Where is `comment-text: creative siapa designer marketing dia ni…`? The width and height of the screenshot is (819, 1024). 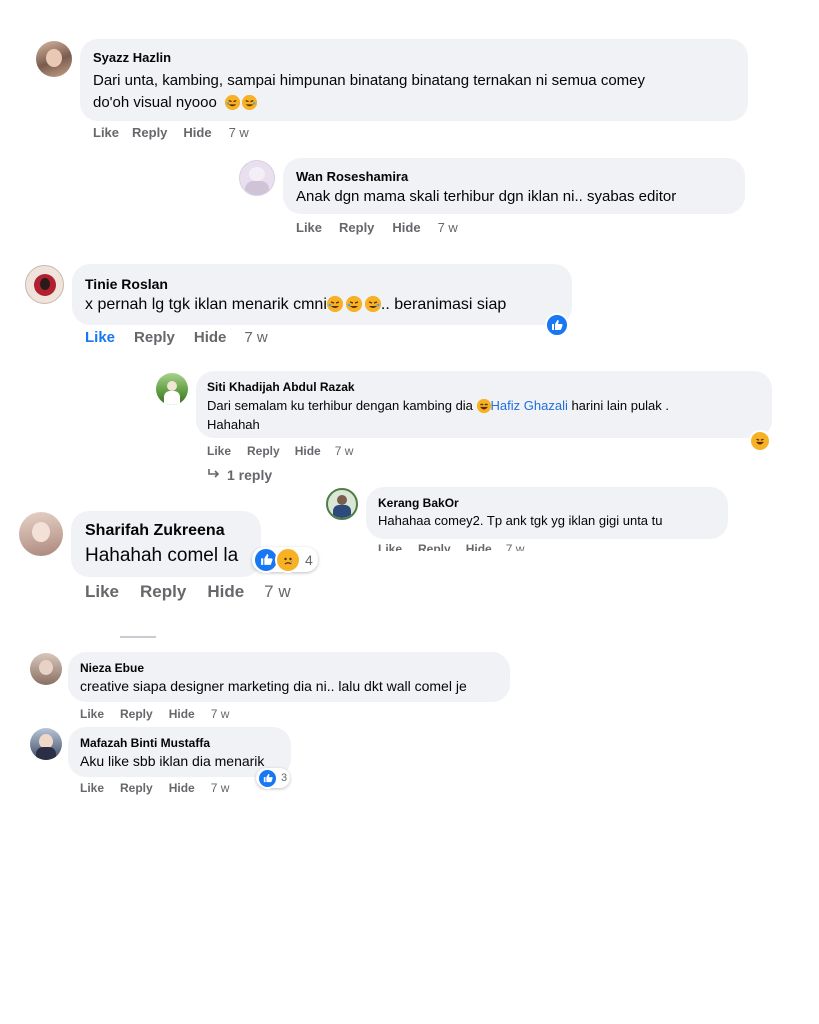
comment-text: creative siapa designer marketing dia ni… is located at coordinates (273, 686).